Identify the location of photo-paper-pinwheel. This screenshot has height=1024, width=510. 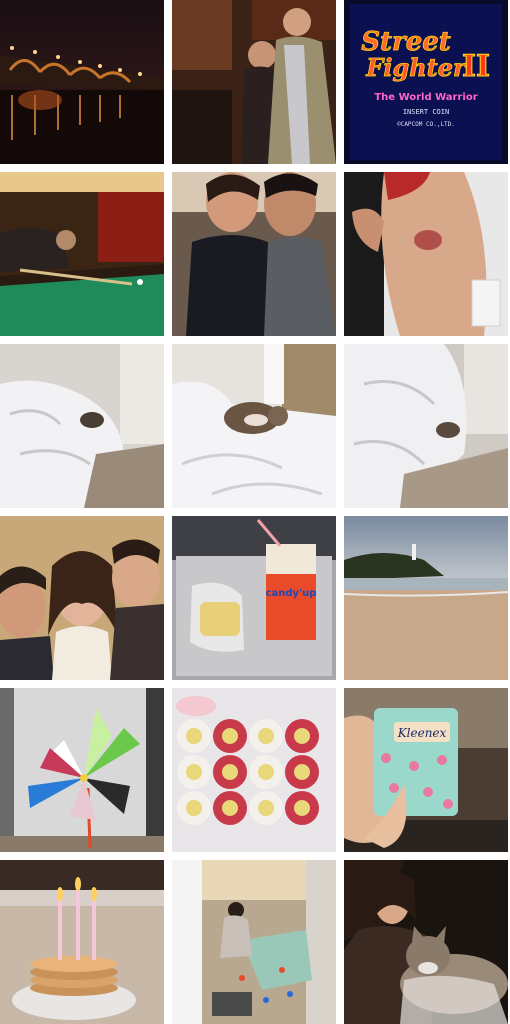
(82, 770).